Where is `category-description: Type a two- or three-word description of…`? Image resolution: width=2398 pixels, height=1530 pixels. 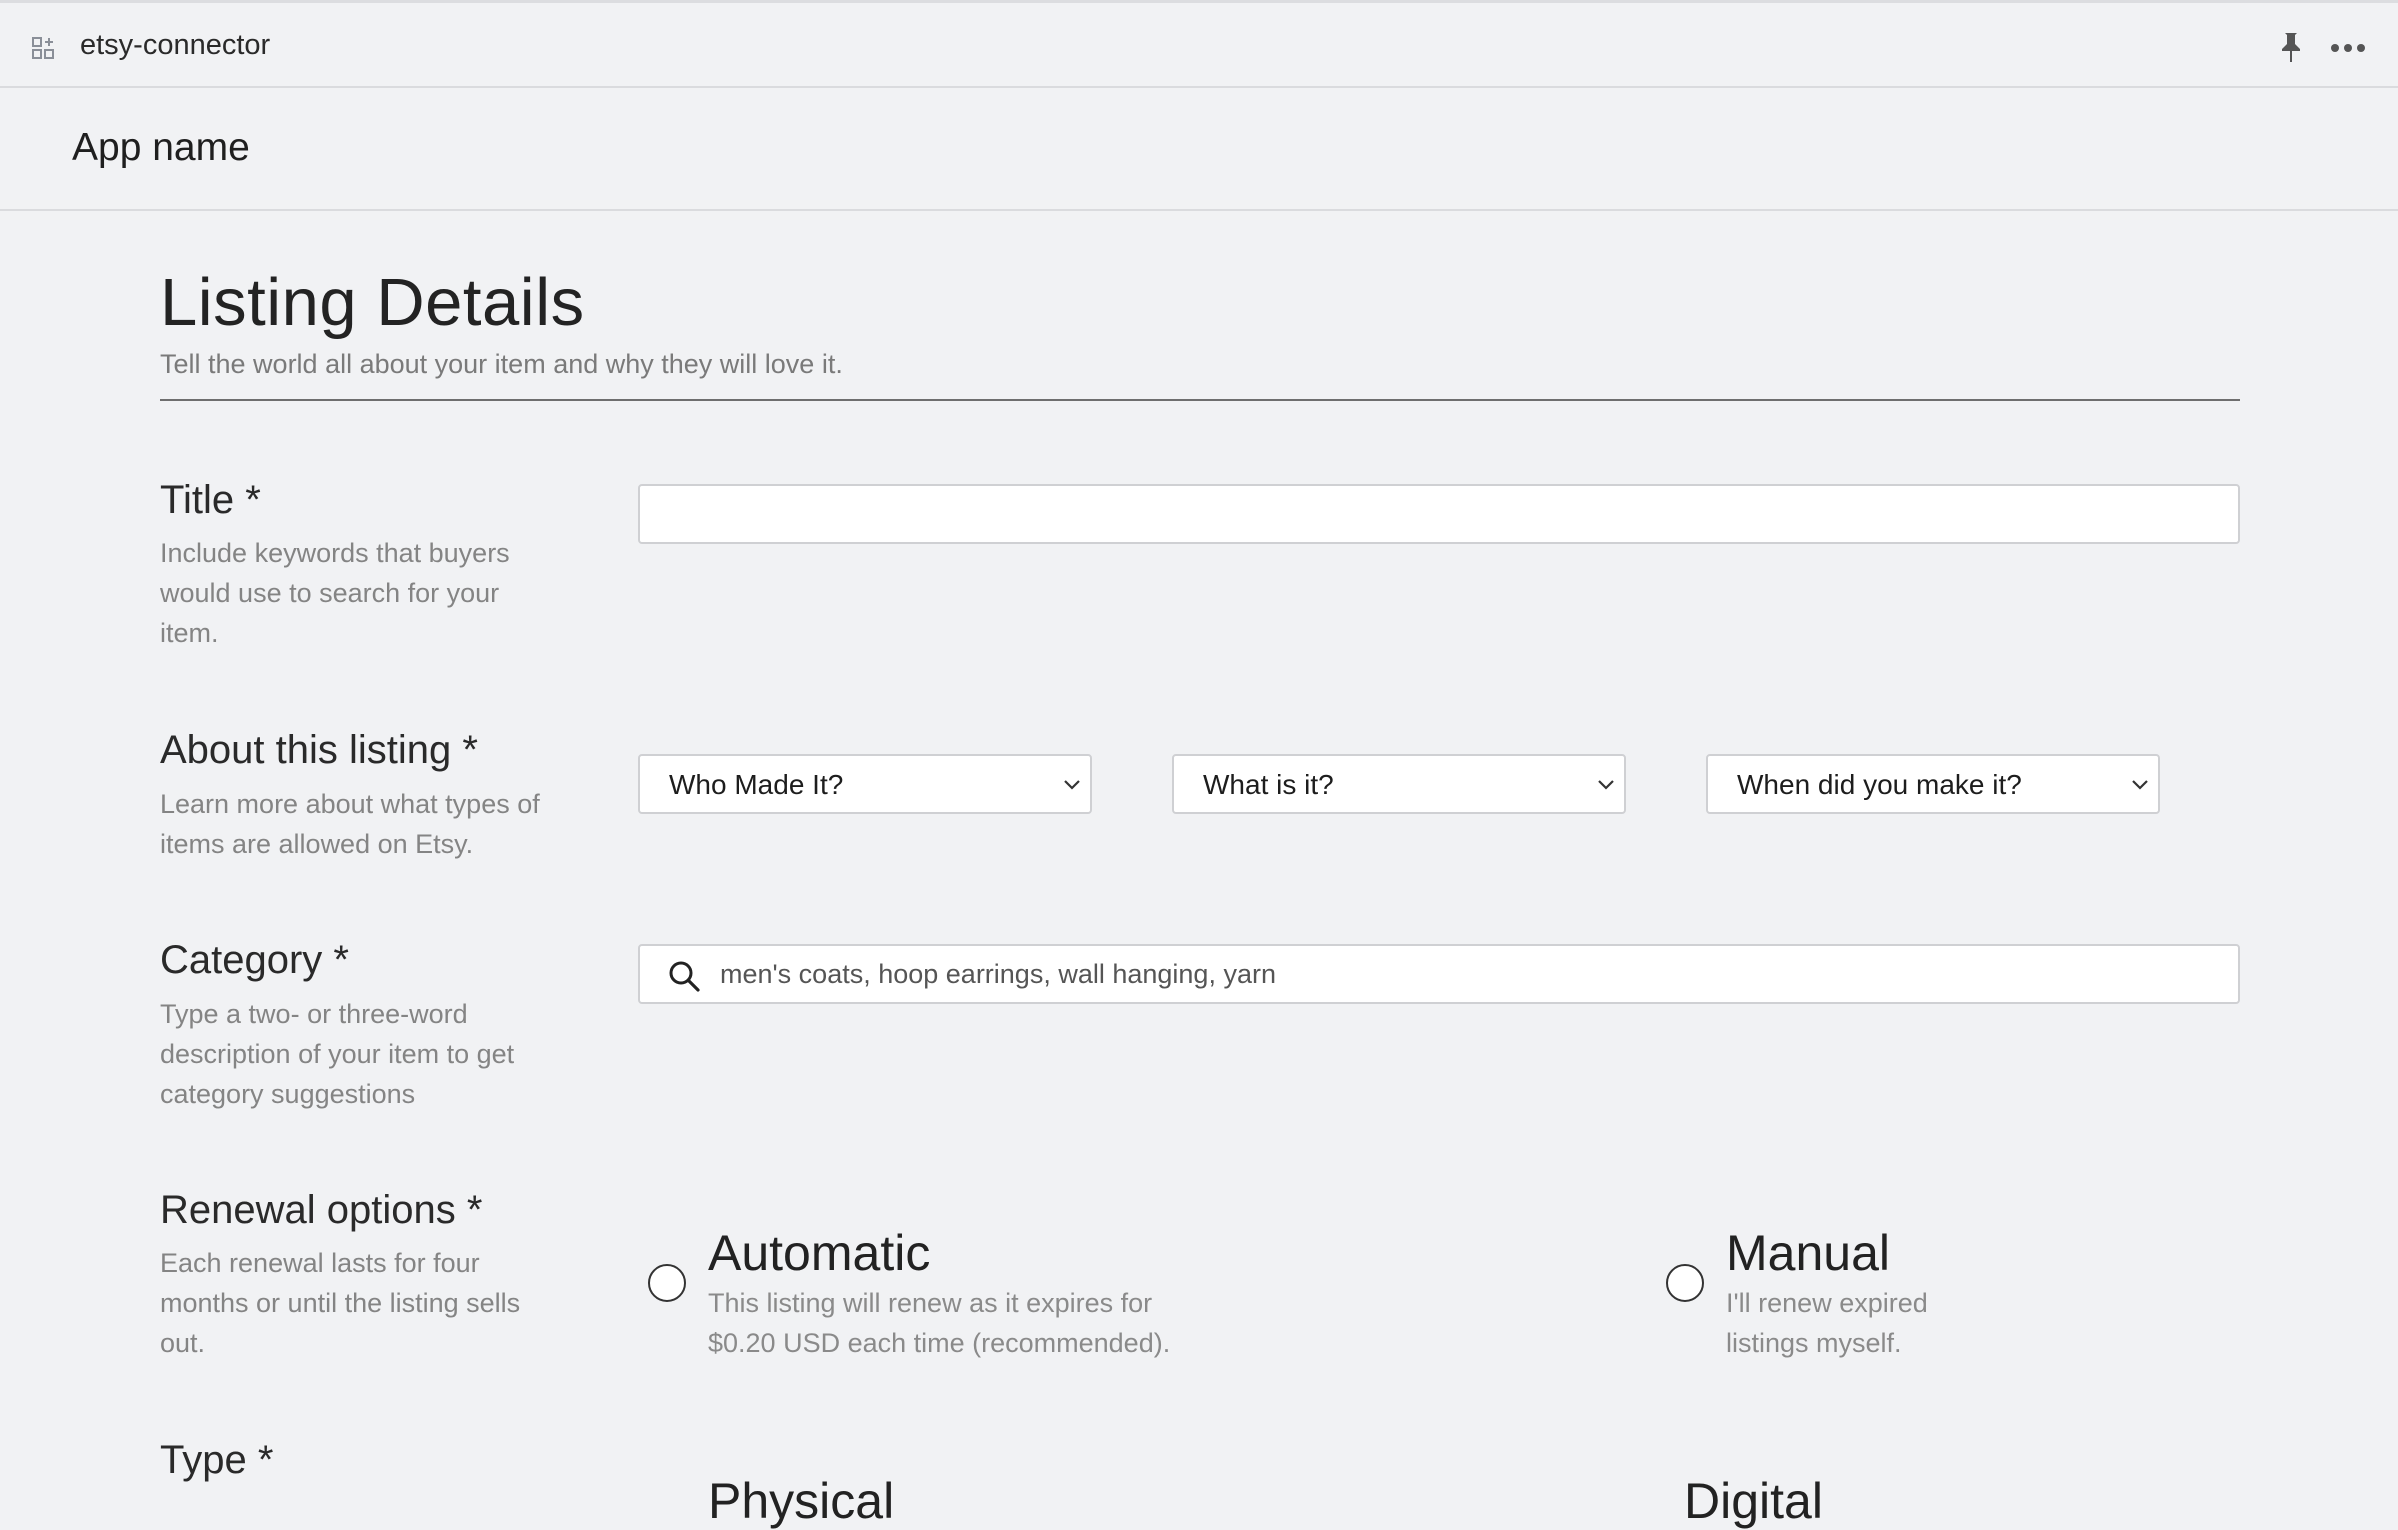 category-description: Type a two- or three-word description of… is located at coordinates (337, 1054).